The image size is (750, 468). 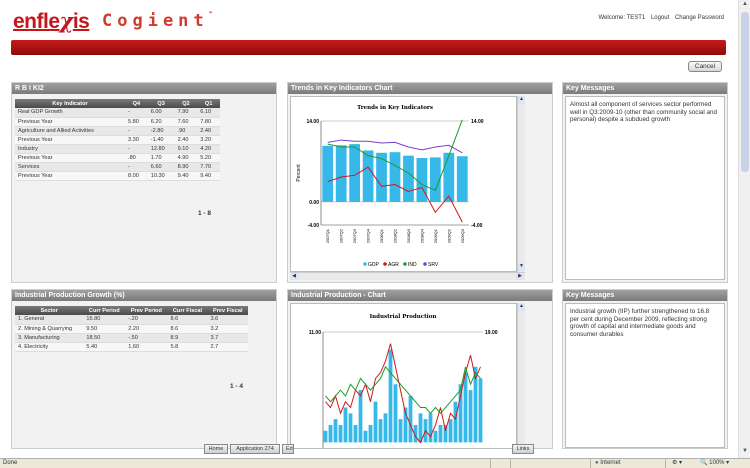 I want to click on zoom-level: 🔍 100% ▾, so click(x=714, y=463).